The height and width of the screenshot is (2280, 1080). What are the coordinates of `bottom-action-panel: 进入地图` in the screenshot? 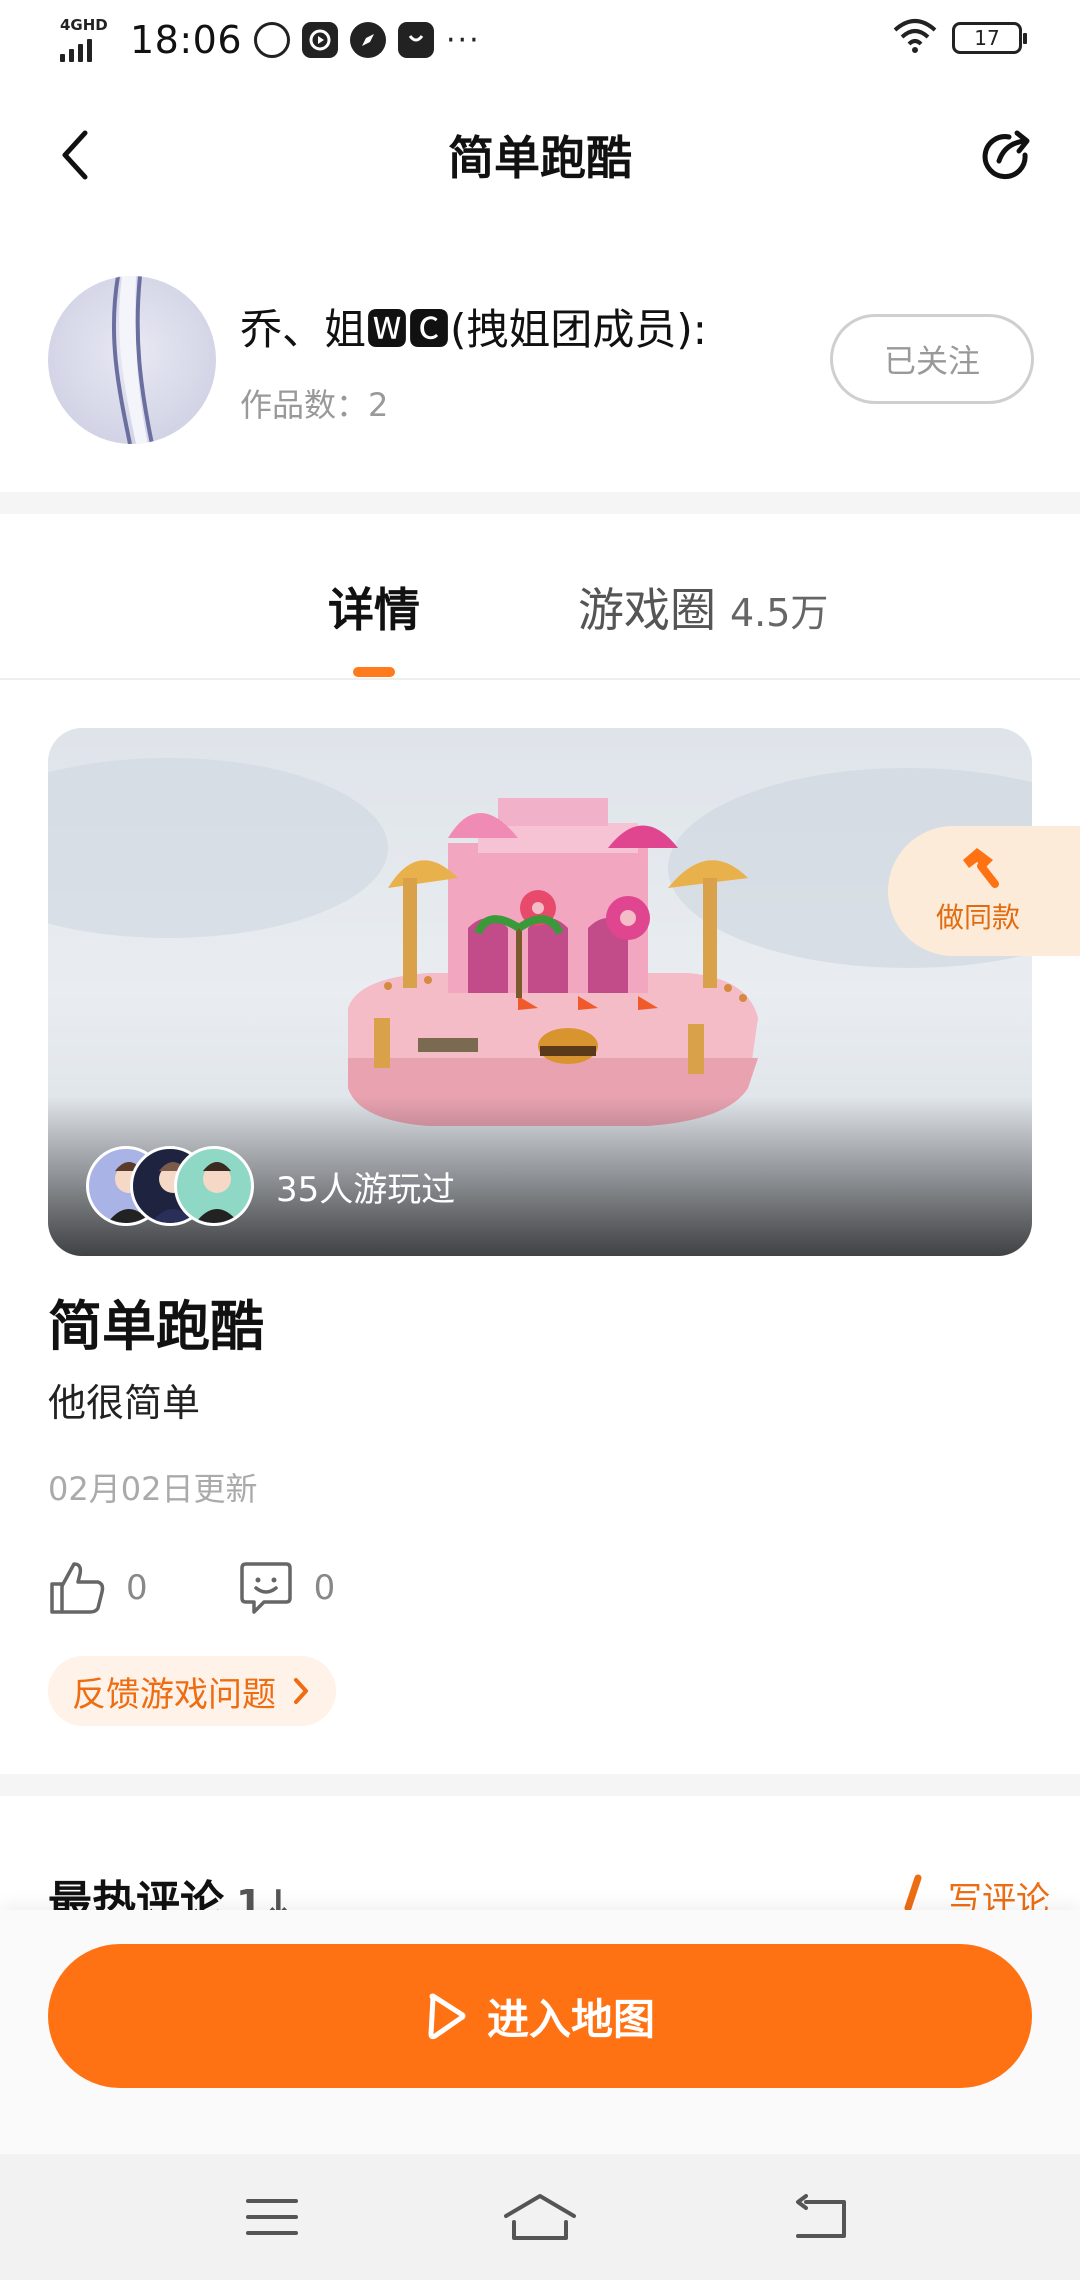 It's located at (540, 2032).